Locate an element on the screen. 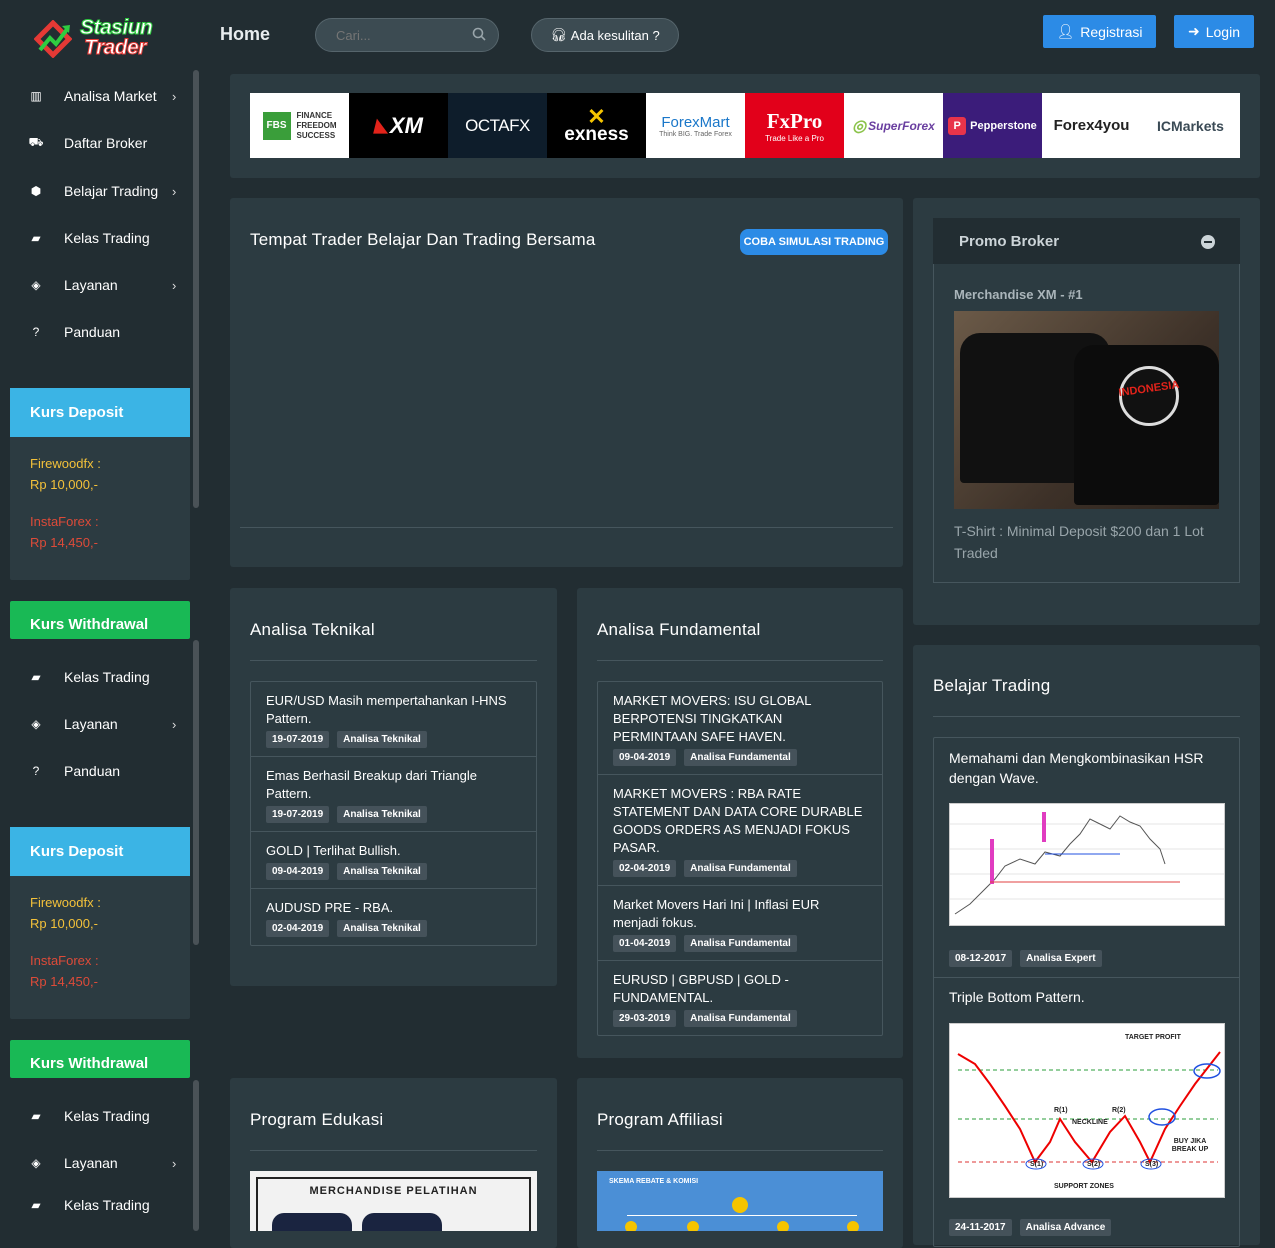 The width and height of the screenshot is (1275, 1248). broker-logo-fbs: FBS FINANCE FREEDOM SUCCESS is located at coordinates (299, 125).